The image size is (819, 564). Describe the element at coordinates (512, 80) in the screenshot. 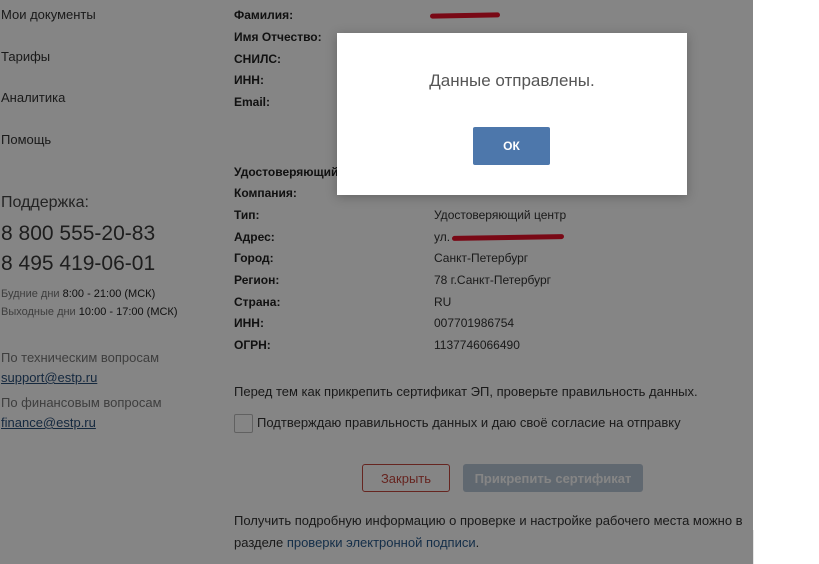

I see `dialog-message: Данные отправлены.` at that location.